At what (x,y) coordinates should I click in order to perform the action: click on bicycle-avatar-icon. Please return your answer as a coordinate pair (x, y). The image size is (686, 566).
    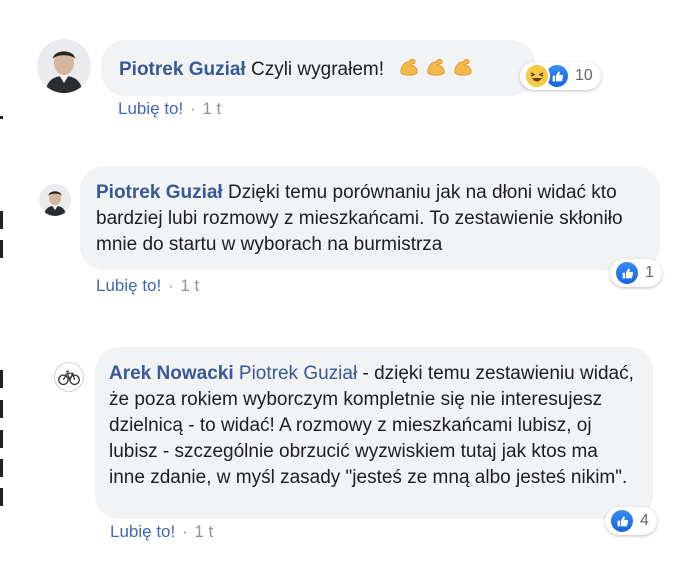
    Looking at the image, I should click on (69, 378).